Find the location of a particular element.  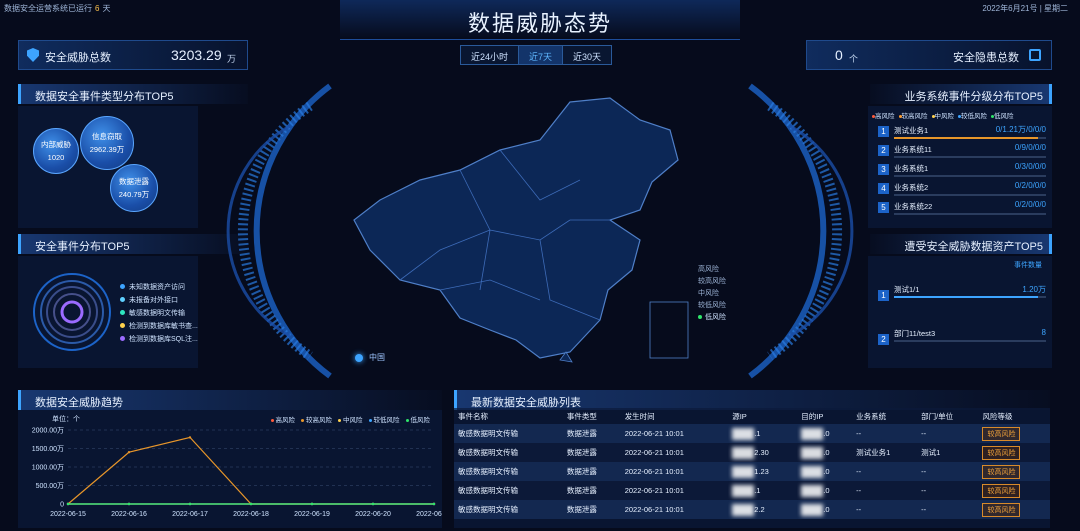

tab-30d: 近30天 is located at coordinates (587, 55).